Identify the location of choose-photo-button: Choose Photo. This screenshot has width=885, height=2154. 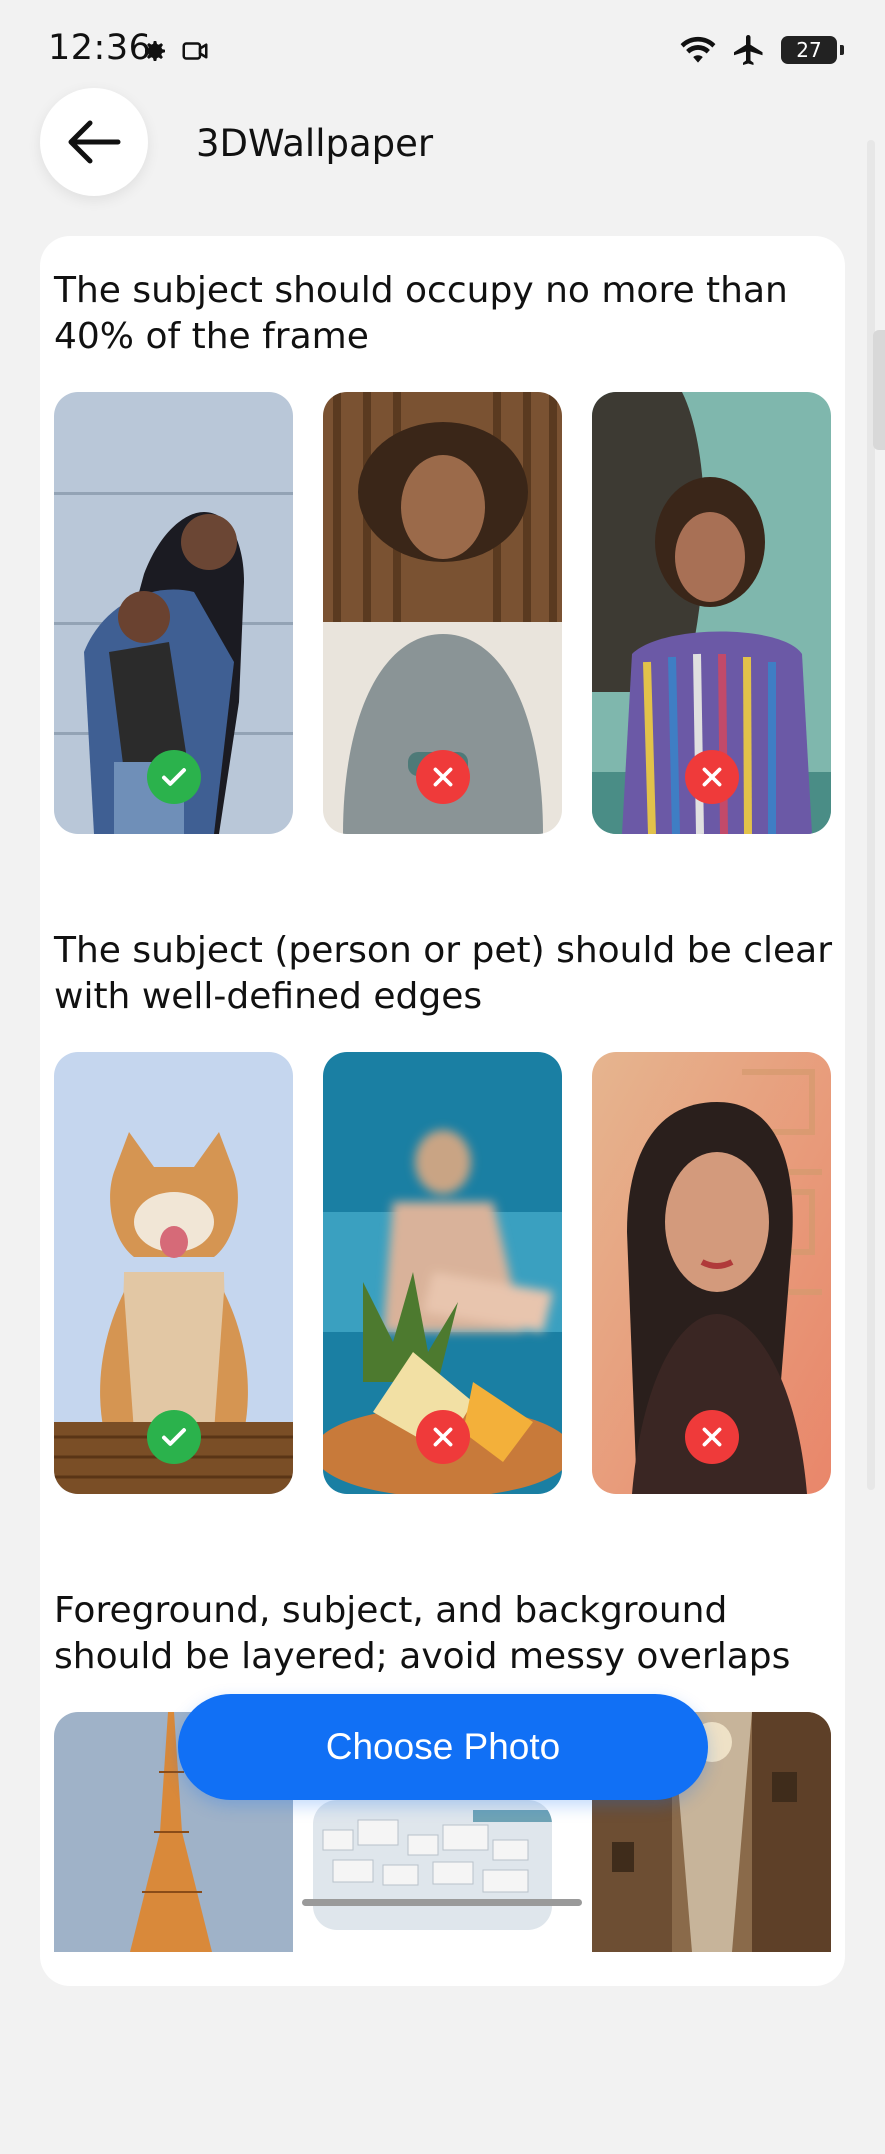
(443, 1747).